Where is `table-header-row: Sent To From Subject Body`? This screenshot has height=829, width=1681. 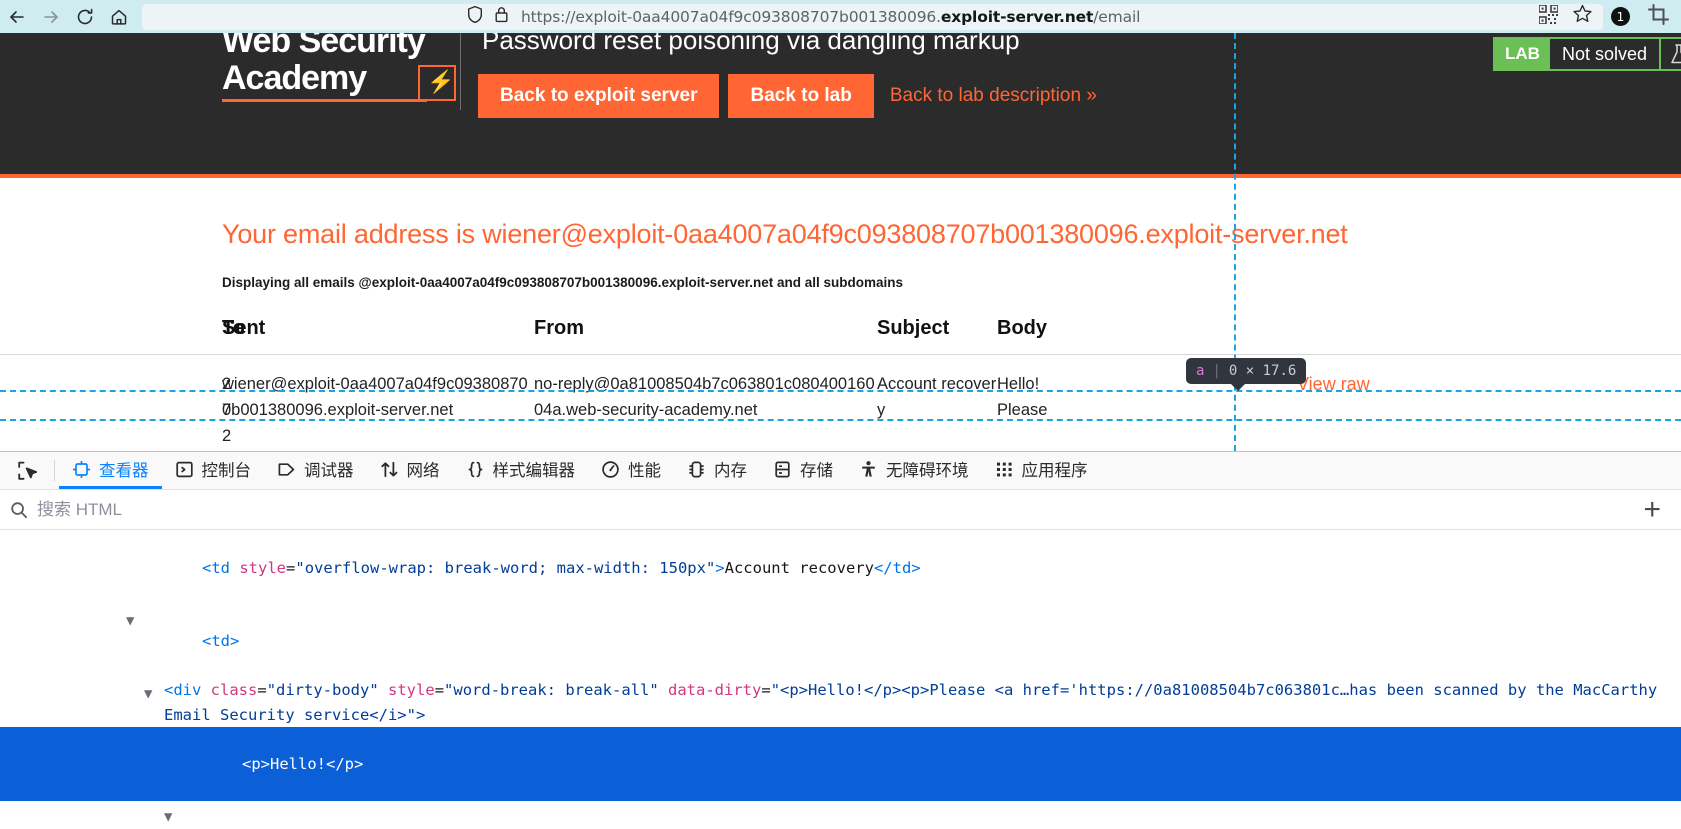 table-header-row: Sent To From Subject Body is located at coordinates (840, 336).